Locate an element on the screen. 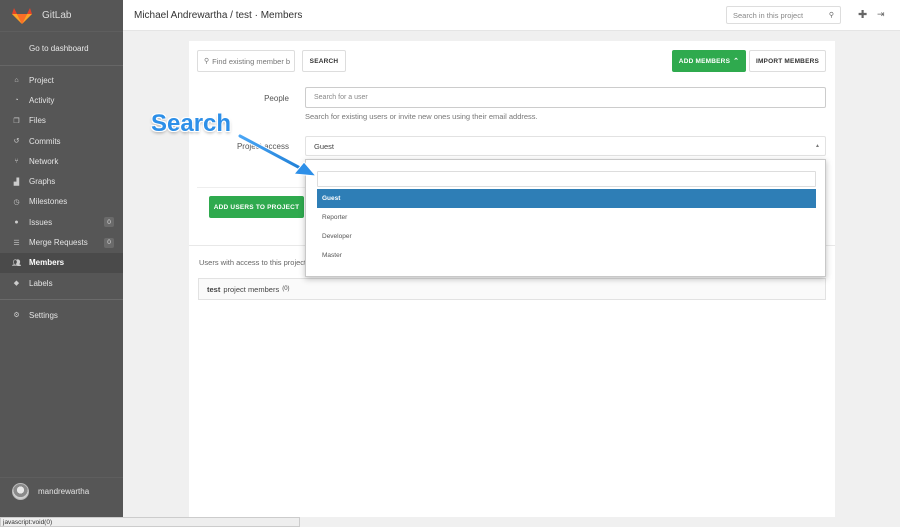 The width and height of the screenshot is (900, 527). project-search-input: Search in this project ⚲ is located at coordinates (783, 15).